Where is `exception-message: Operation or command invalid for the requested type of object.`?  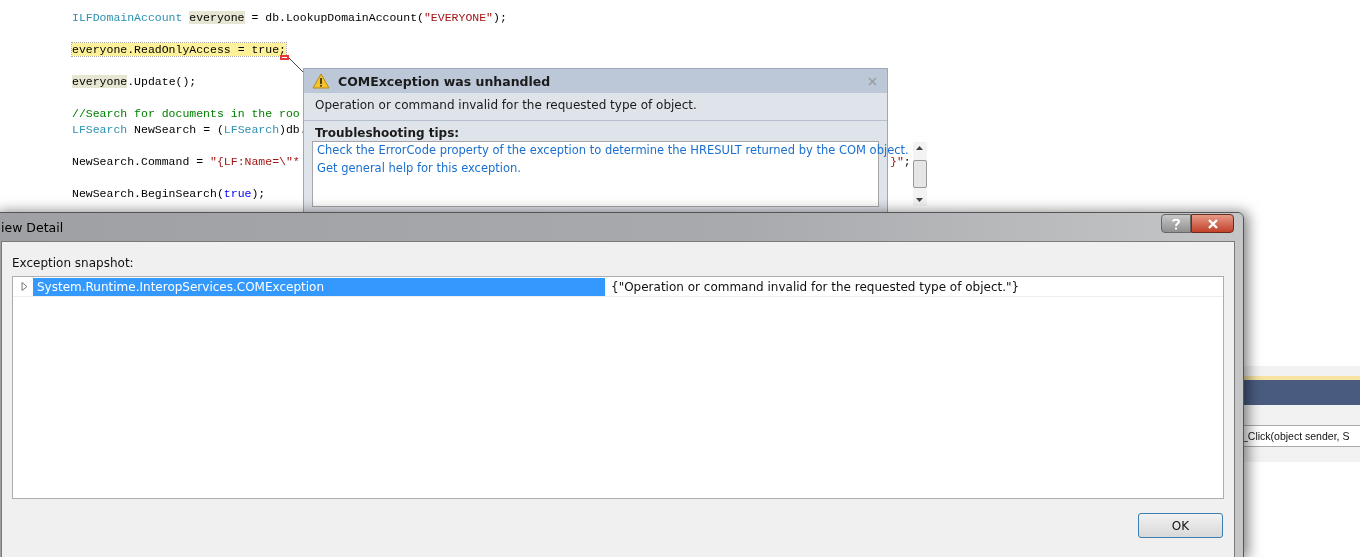
exception-message: Operation or command invalid for the requested type of object. is located at coordinates (595, 107).